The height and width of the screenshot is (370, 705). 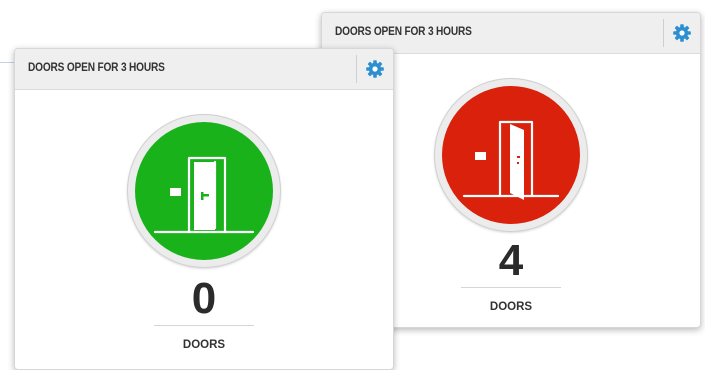 I want to click on door-open-icon, so click(x=511, y=160).